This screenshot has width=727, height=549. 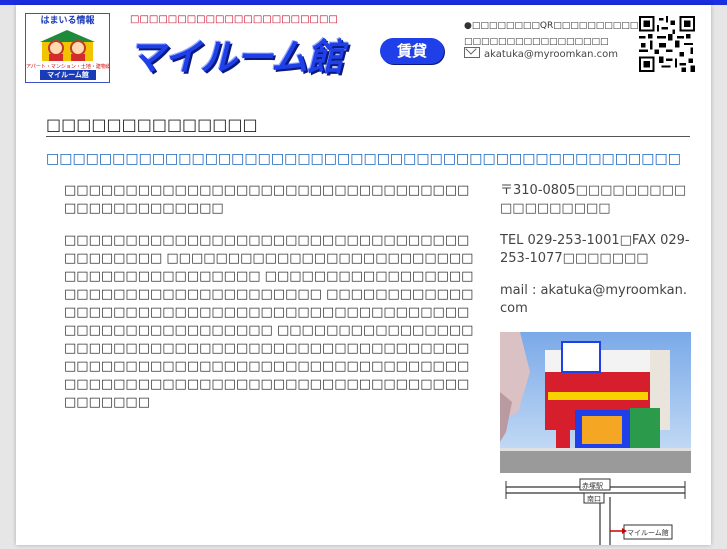 What do you see at coordinates (472, 52) in the screenshot?
I see `mail-icon` at bounding box center [472, 52].